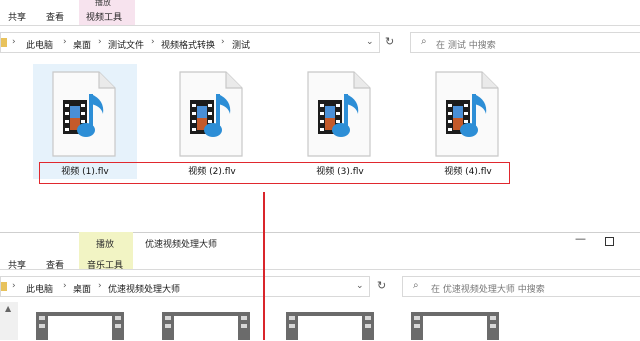 This screenshot has height=341, width=640. I want to click on search-placeholder: 在 测试 中搜索, so click(466, 46).